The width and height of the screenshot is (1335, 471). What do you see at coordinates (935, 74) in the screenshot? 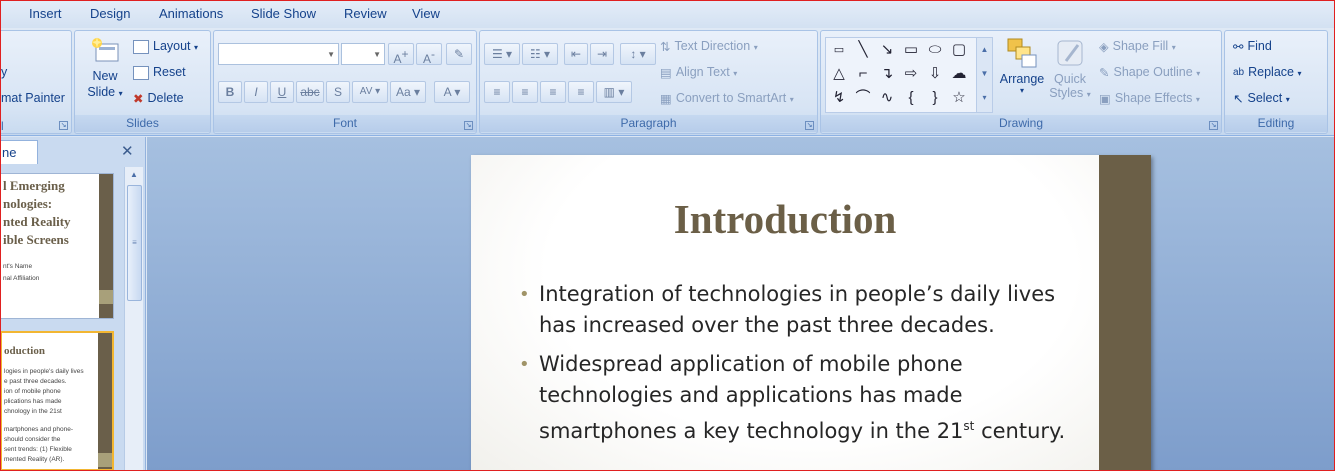
I see `down-arrow-shape-icon: ⇩` at bounding box center [935, 74].